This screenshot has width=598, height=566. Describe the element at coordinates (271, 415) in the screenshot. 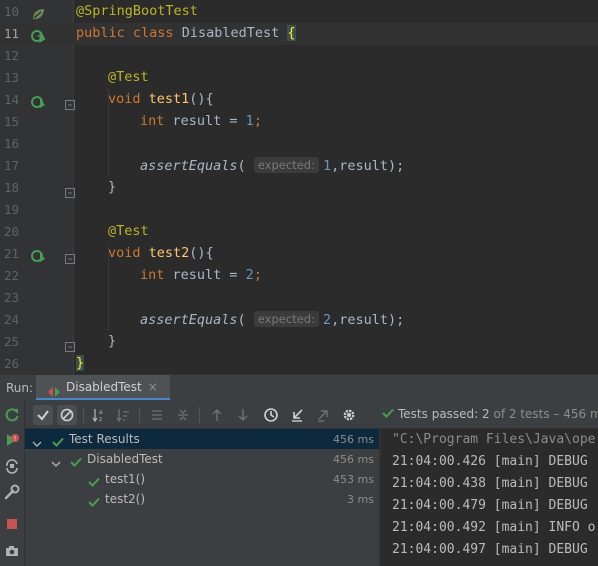

I see `history-icon` at that location.